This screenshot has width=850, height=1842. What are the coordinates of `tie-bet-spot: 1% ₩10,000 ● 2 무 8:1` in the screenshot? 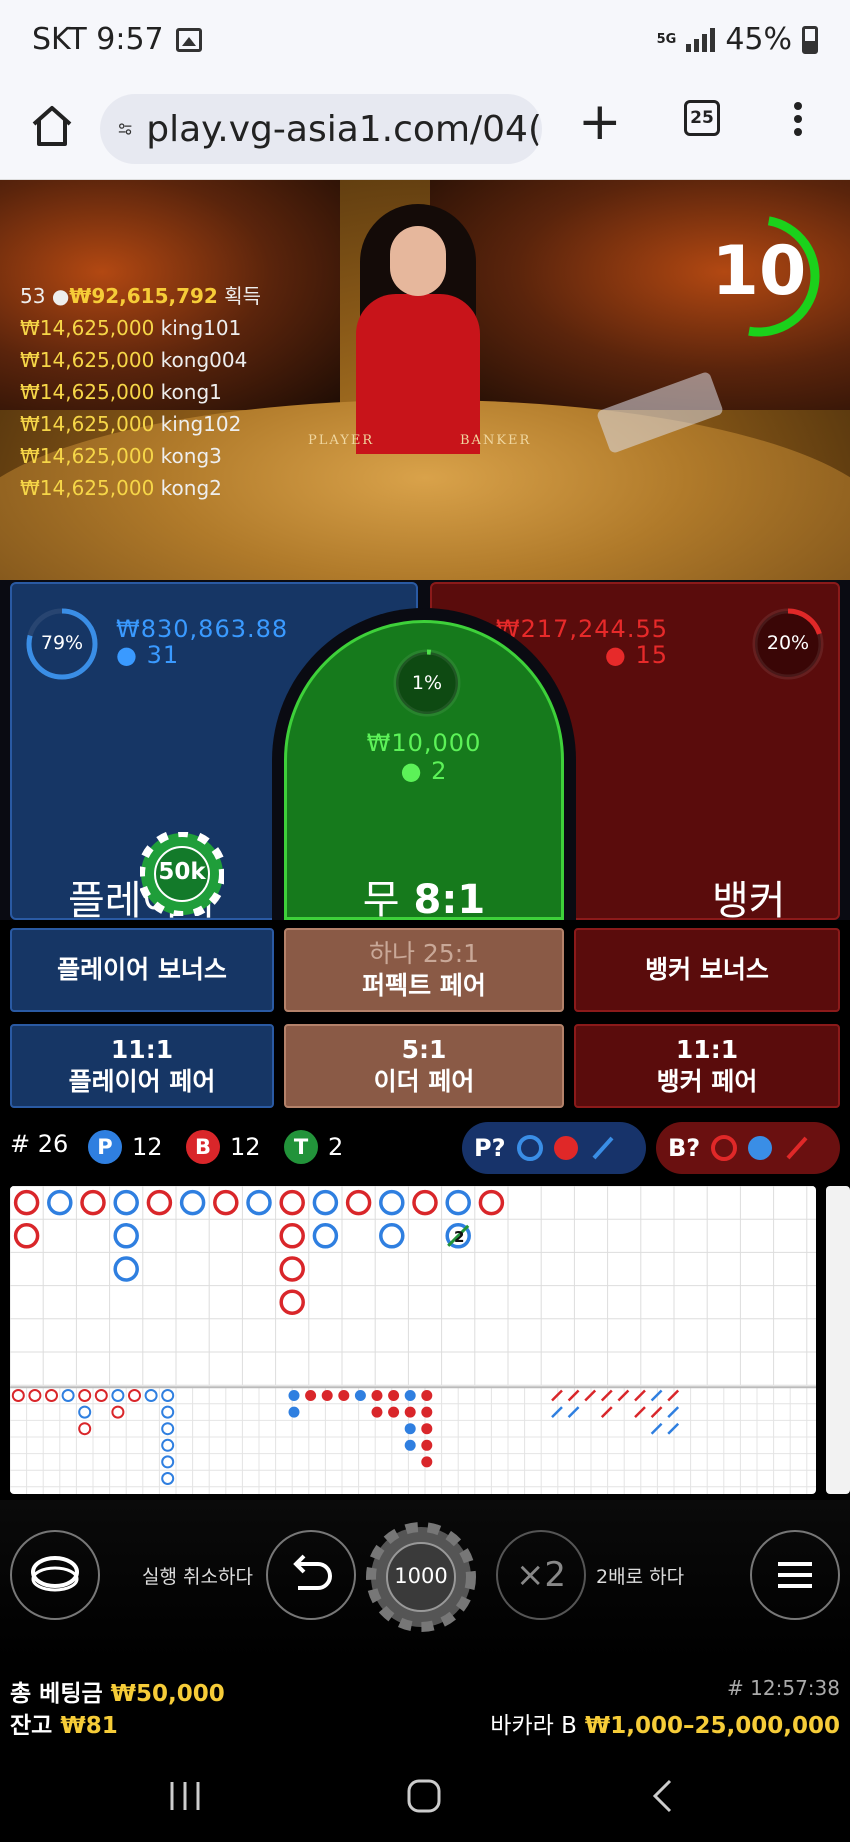 It's located at (424, 771).